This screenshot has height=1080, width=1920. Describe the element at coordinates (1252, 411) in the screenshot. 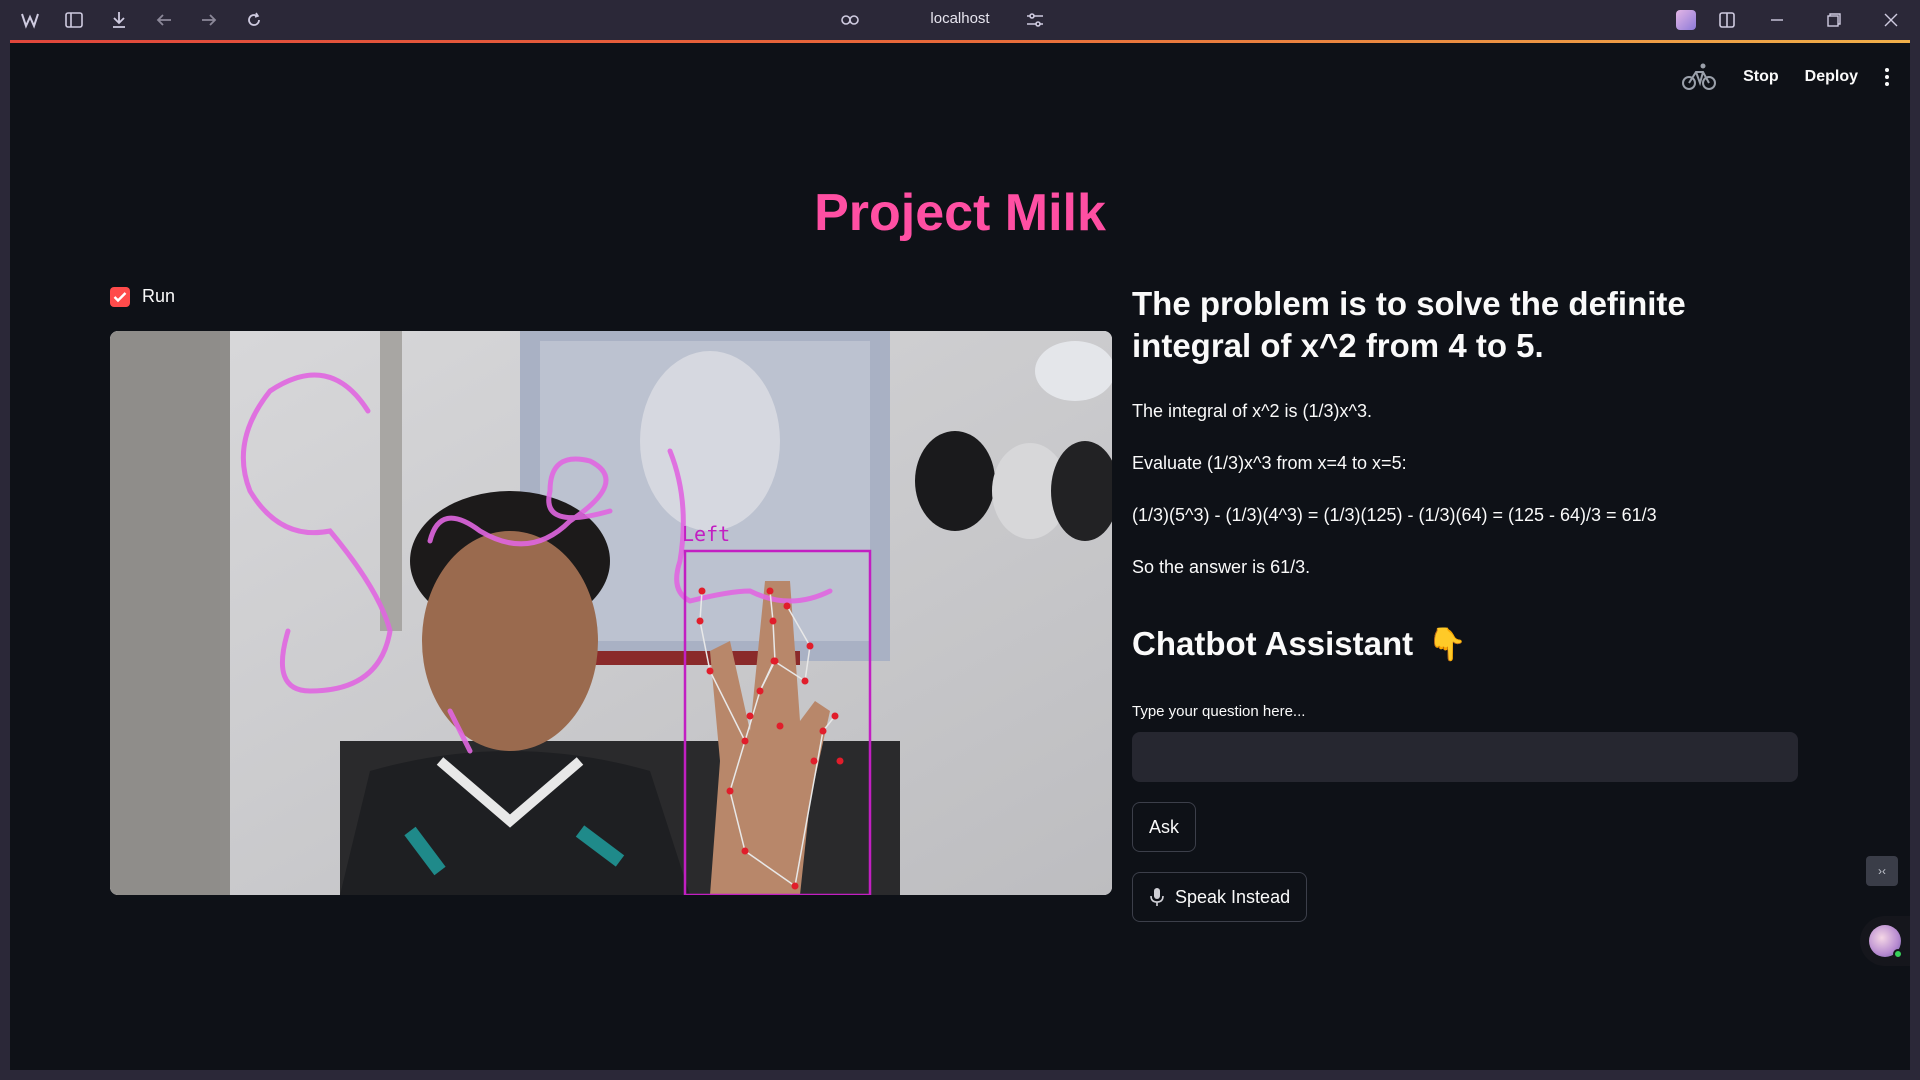

I see `solution-step: The integral of x^2 is (1/3)x^3.` at that location.